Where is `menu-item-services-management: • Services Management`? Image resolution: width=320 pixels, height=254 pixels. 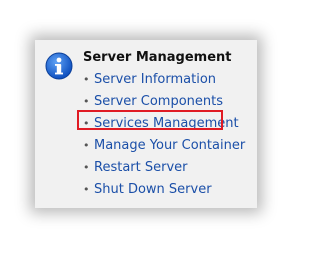
menu-item-services-management: • Services Management is located at coordinates (164, 124).